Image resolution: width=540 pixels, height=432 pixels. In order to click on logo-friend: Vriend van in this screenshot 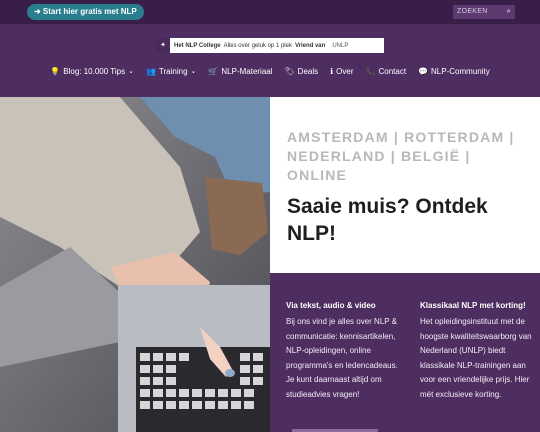, I will do `click(310, 45)`.